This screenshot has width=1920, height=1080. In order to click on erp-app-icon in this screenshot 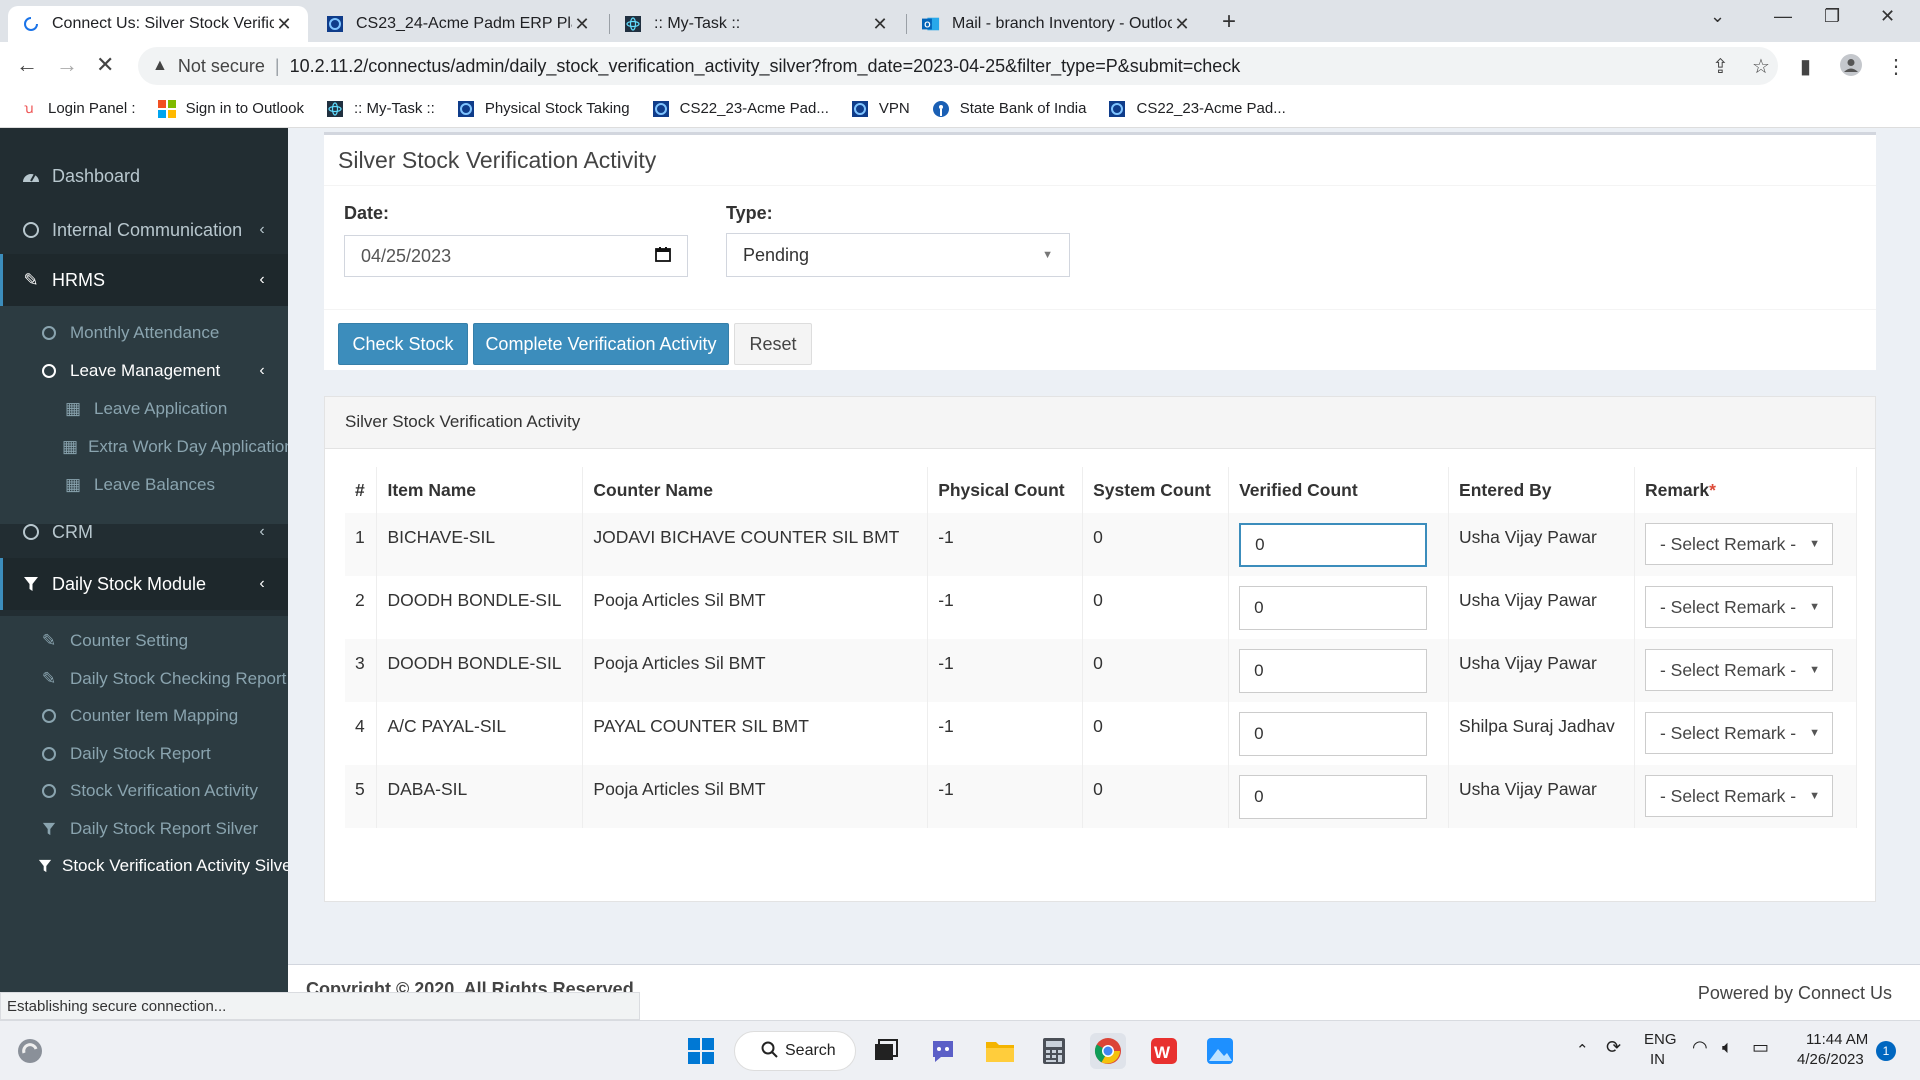, I will do `click(860, 109)`.